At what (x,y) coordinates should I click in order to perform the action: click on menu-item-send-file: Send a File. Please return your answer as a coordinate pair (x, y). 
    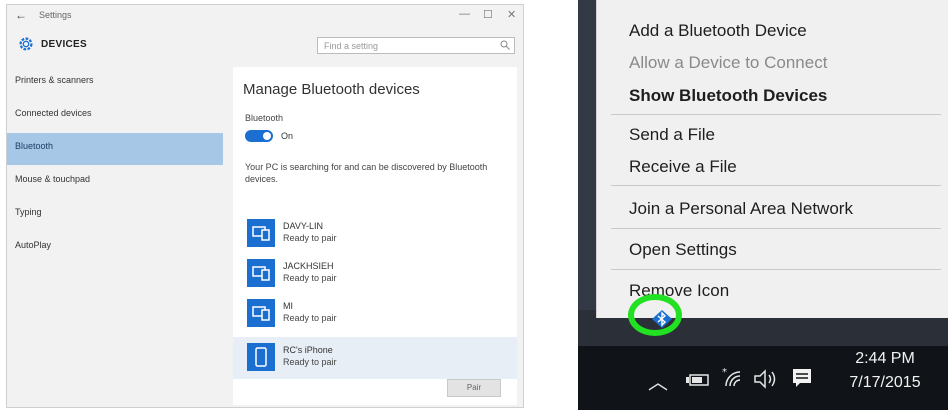
    Looking at the image, I should click on (672, 135).